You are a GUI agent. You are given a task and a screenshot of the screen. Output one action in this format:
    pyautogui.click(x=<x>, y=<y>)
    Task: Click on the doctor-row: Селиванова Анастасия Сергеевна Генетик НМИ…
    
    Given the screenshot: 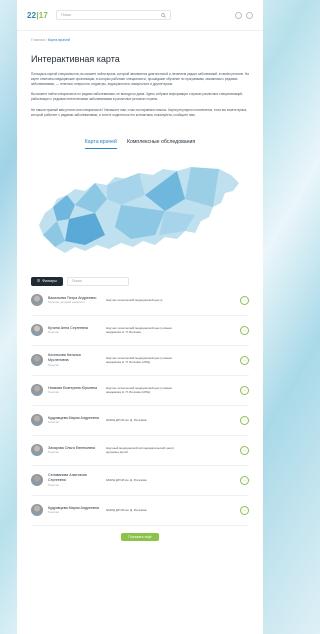 What is the action you would take?
    pyautogui.click(x=140, y=481)
    